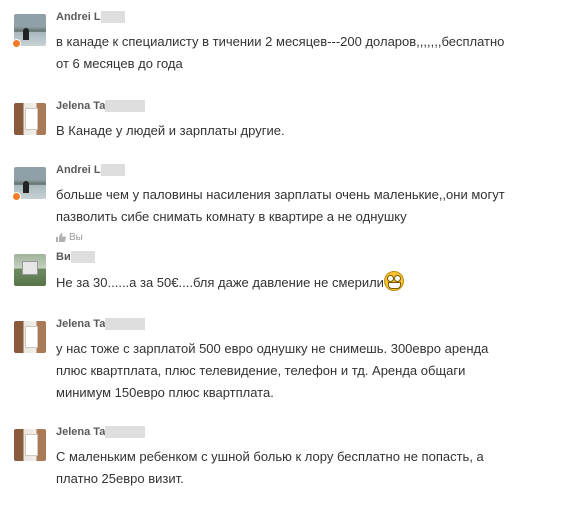  What do you see at coordinates (69, 237) in the screenshot?
I see `like-indicator: Вы` at bounding box center [69, 237].